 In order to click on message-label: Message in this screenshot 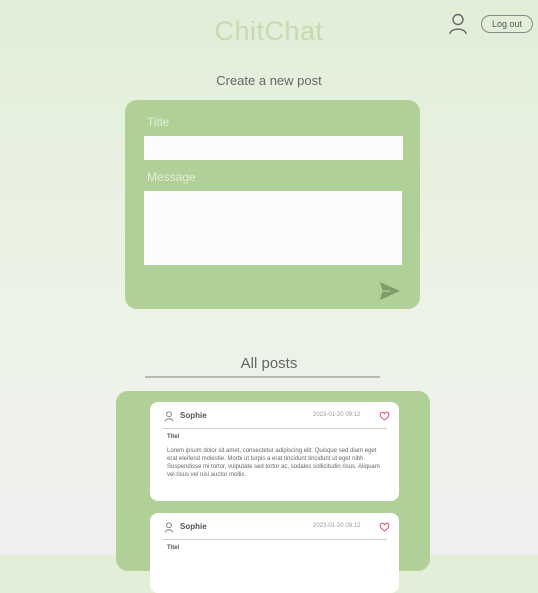, I will do `click(171, 177)`.